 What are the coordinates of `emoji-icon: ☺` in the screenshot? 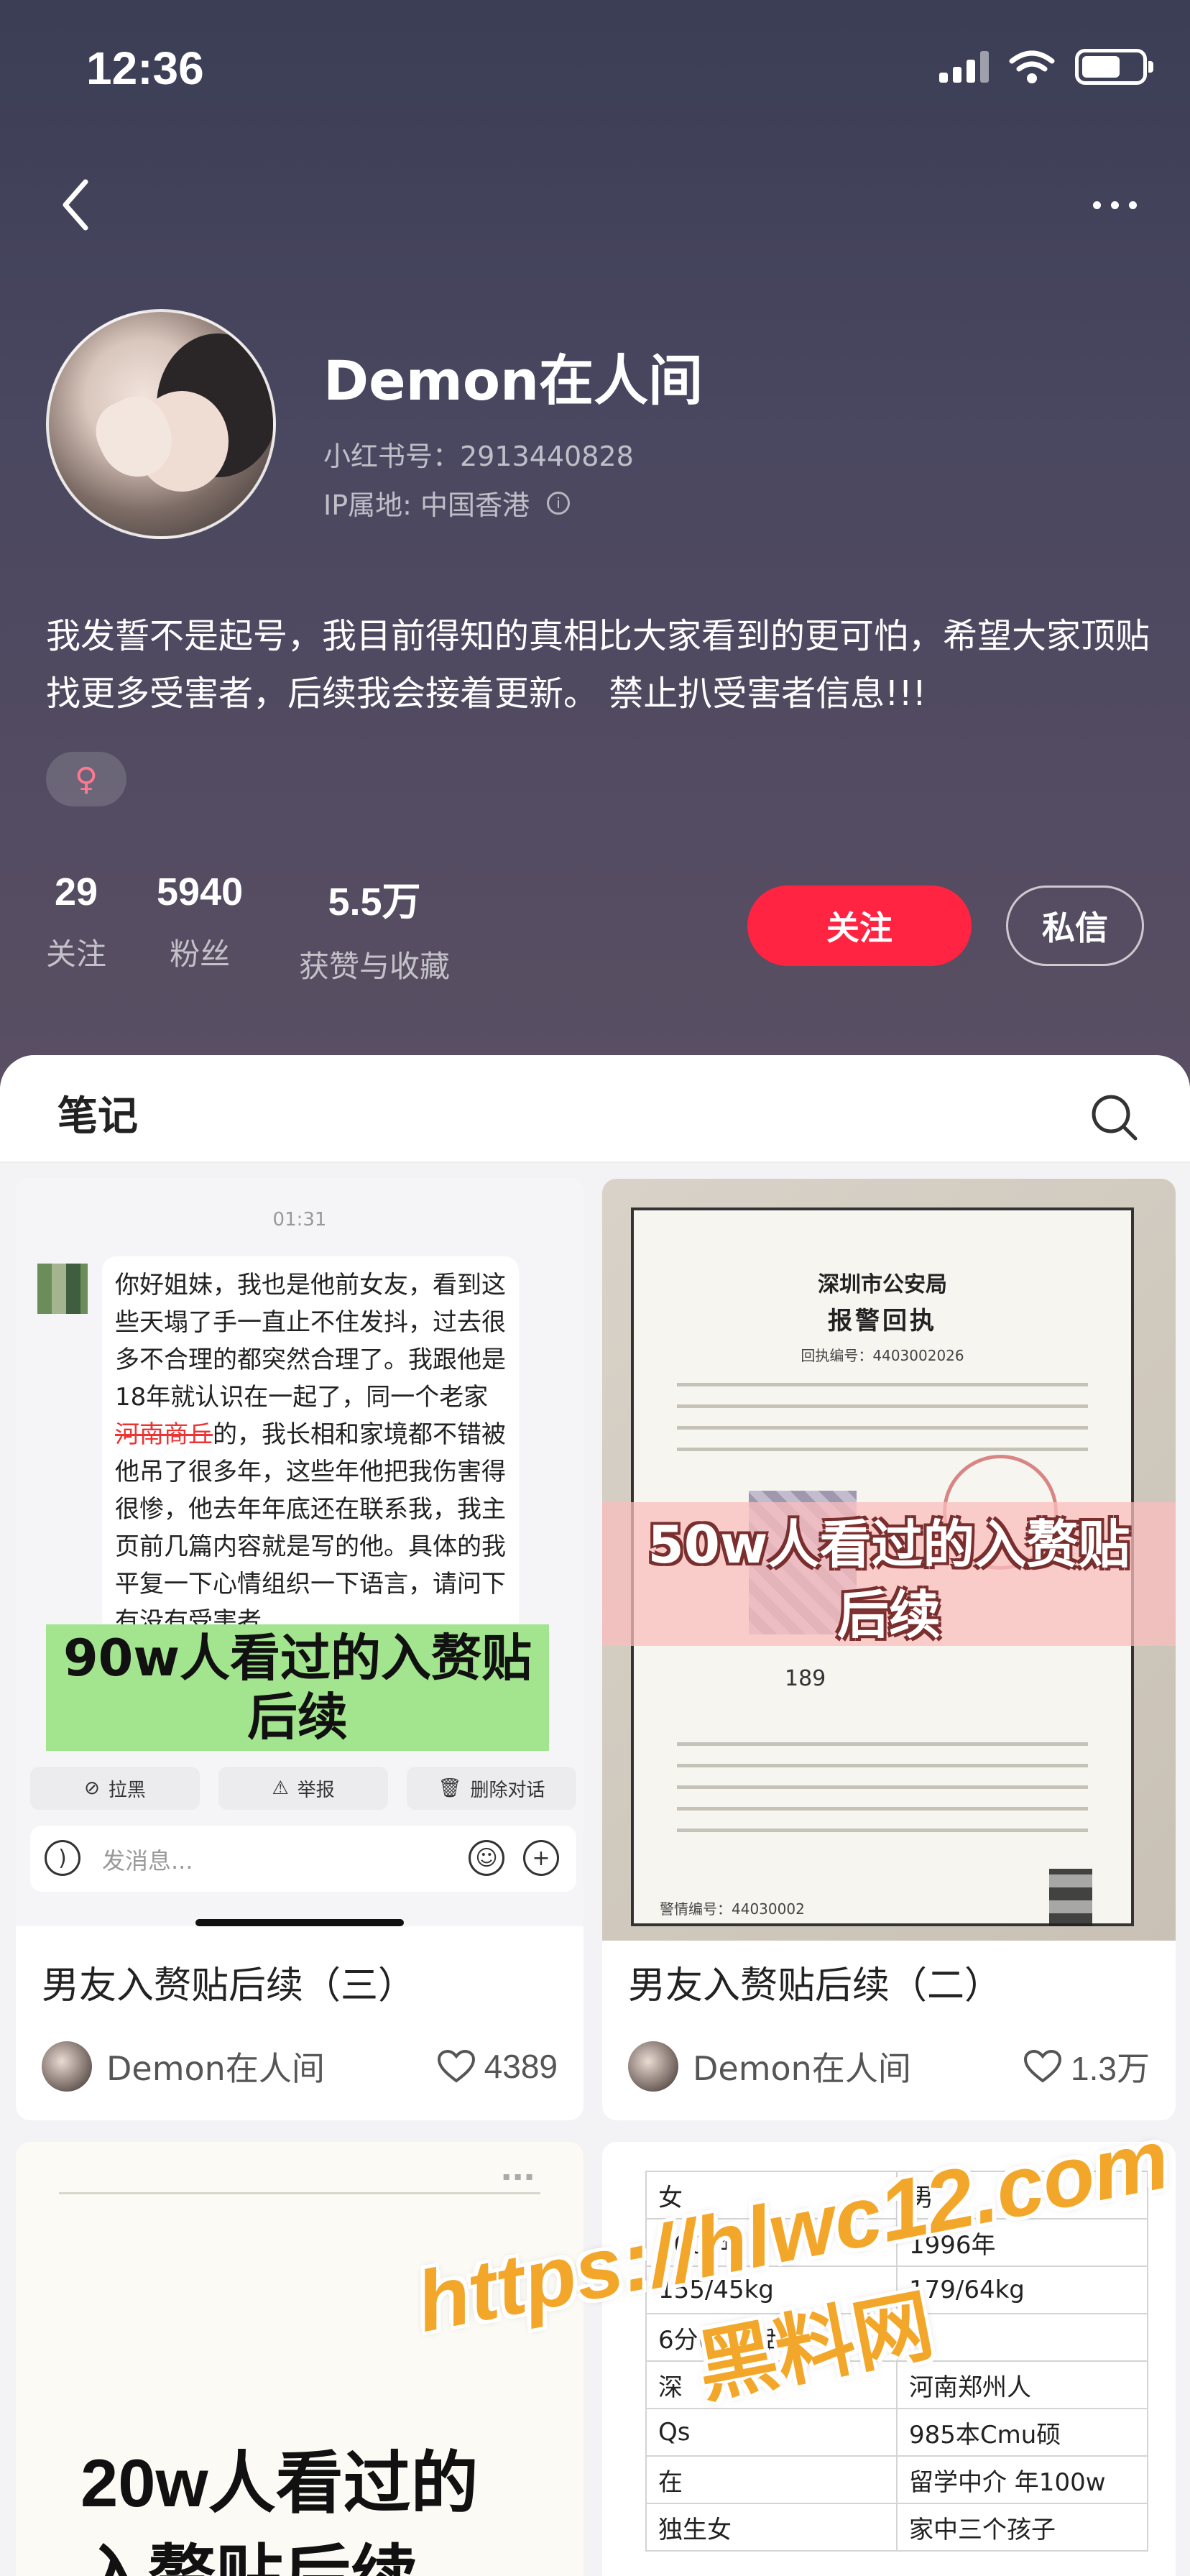 It's located at (486, 1858).